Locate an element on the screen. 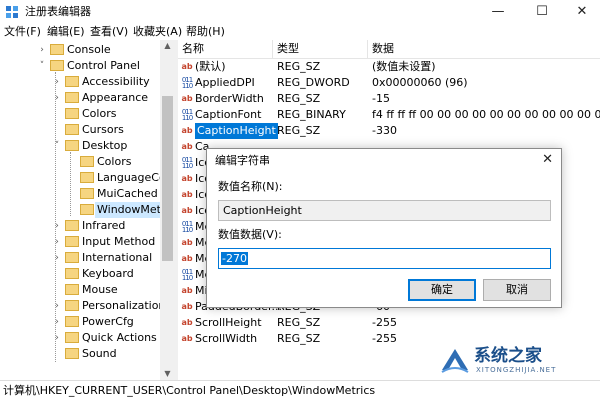 This screenshot has height=401, width=600. cancel-button: 取消 is located at coordinates (517, 290).